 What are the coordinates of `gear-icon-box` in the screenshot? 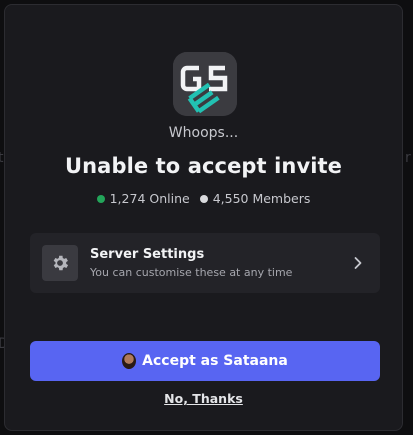 It's located at (60, 263).